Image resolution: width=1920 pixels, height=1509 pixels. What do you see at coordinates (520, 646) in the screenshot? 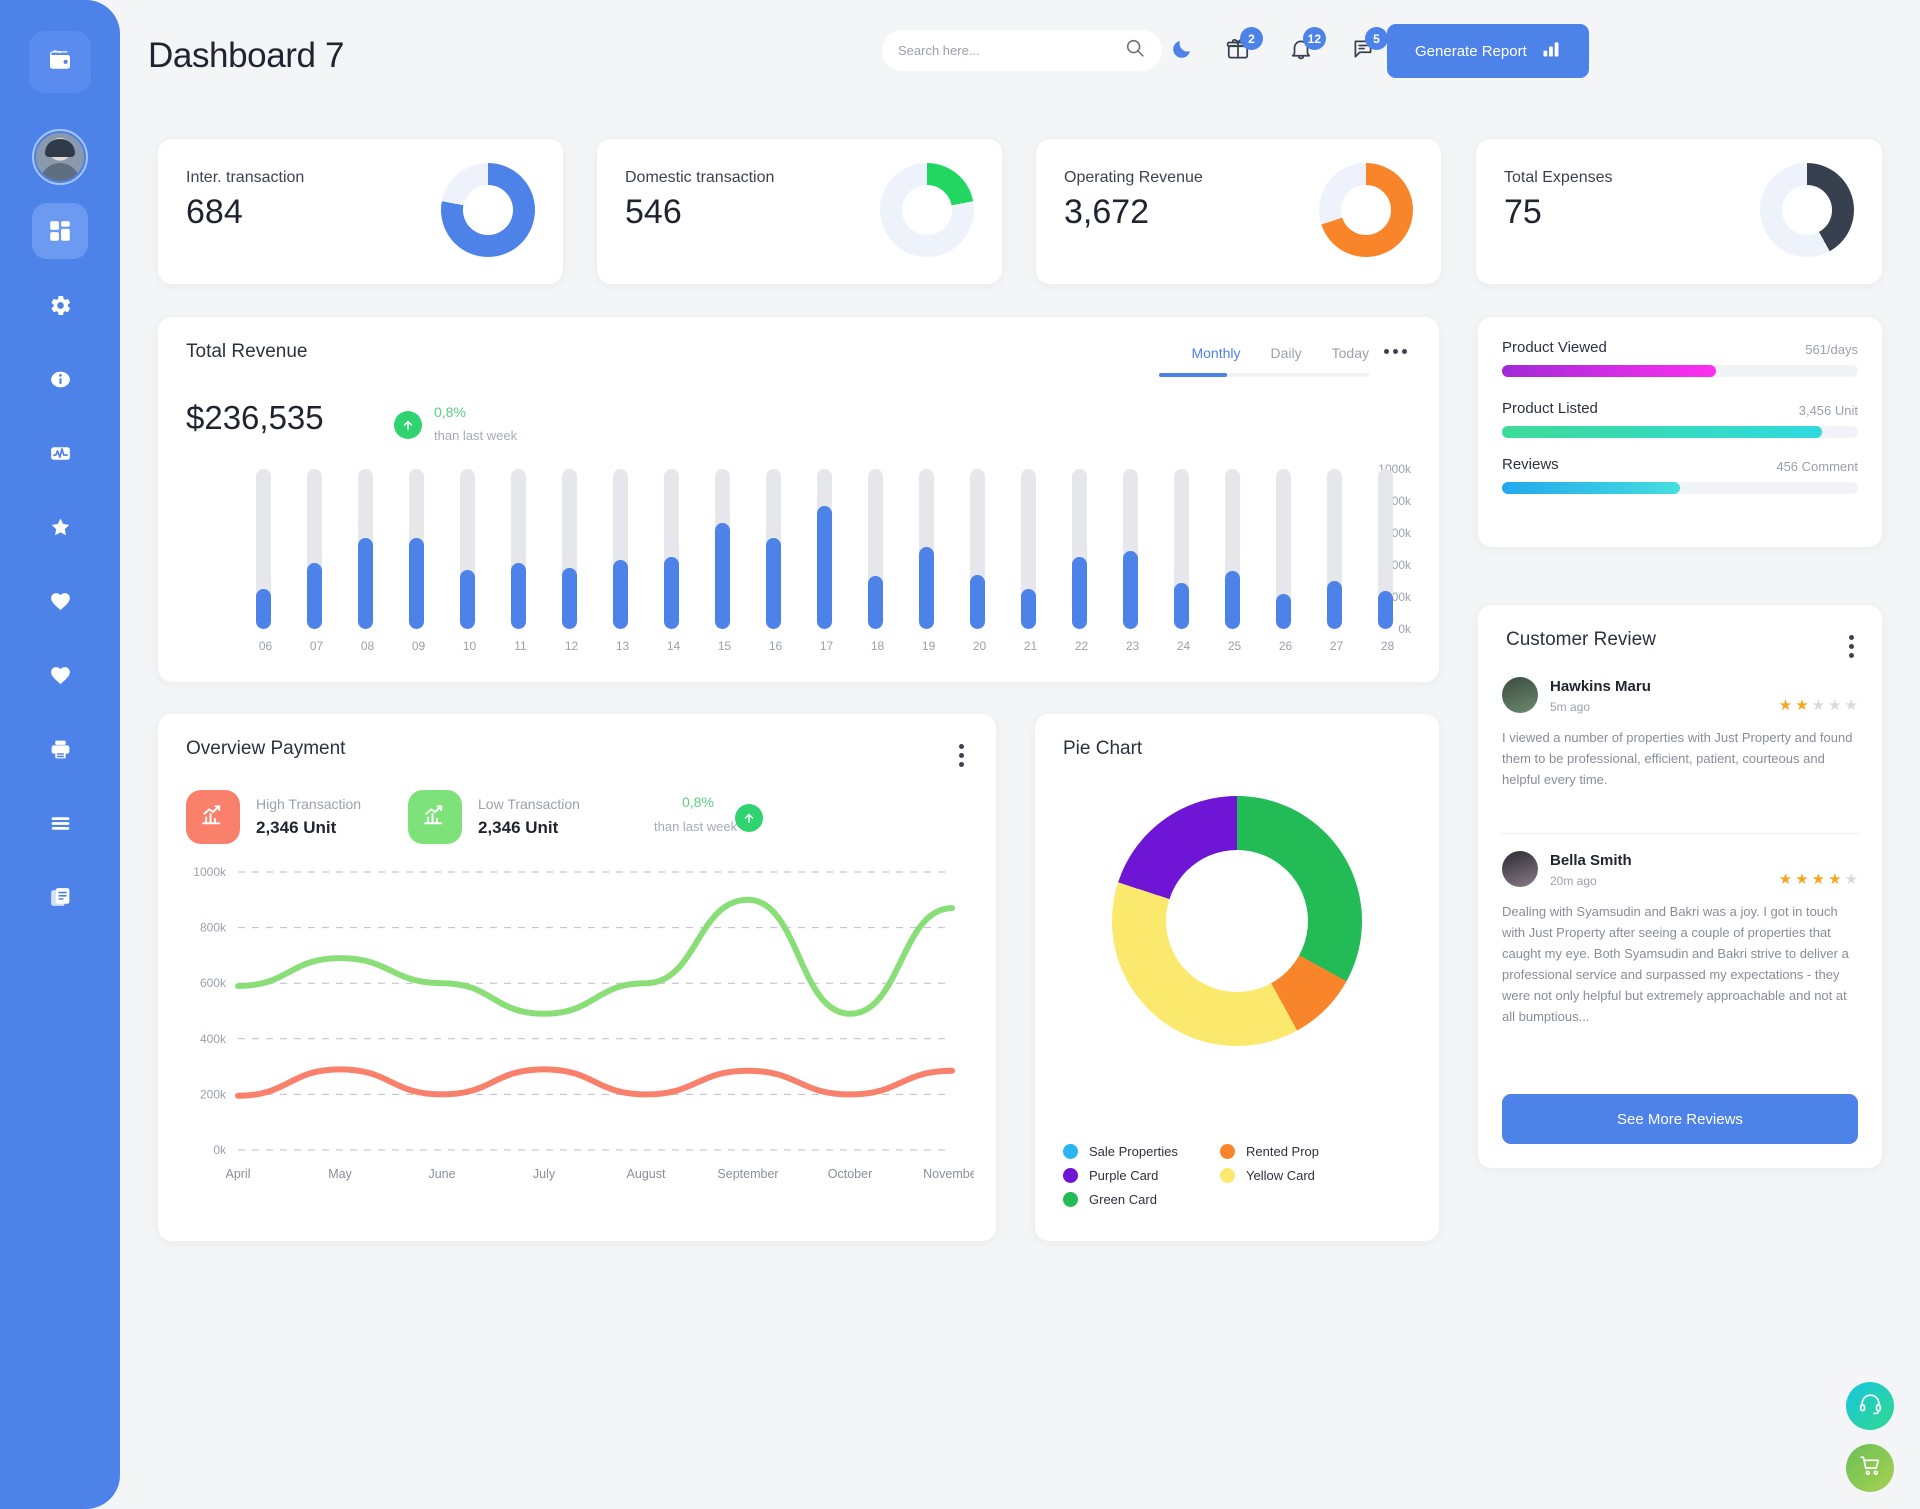
I see `x-axis-tick: 11` at bounding box center [520, 646].